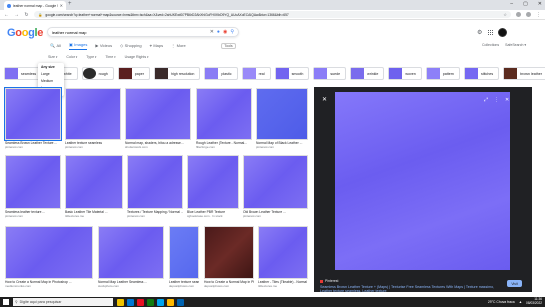  What do you see at coordinates (70, 4) in the screenshot?
I see `new-tab-button: +` at bounding box center [70, 4].